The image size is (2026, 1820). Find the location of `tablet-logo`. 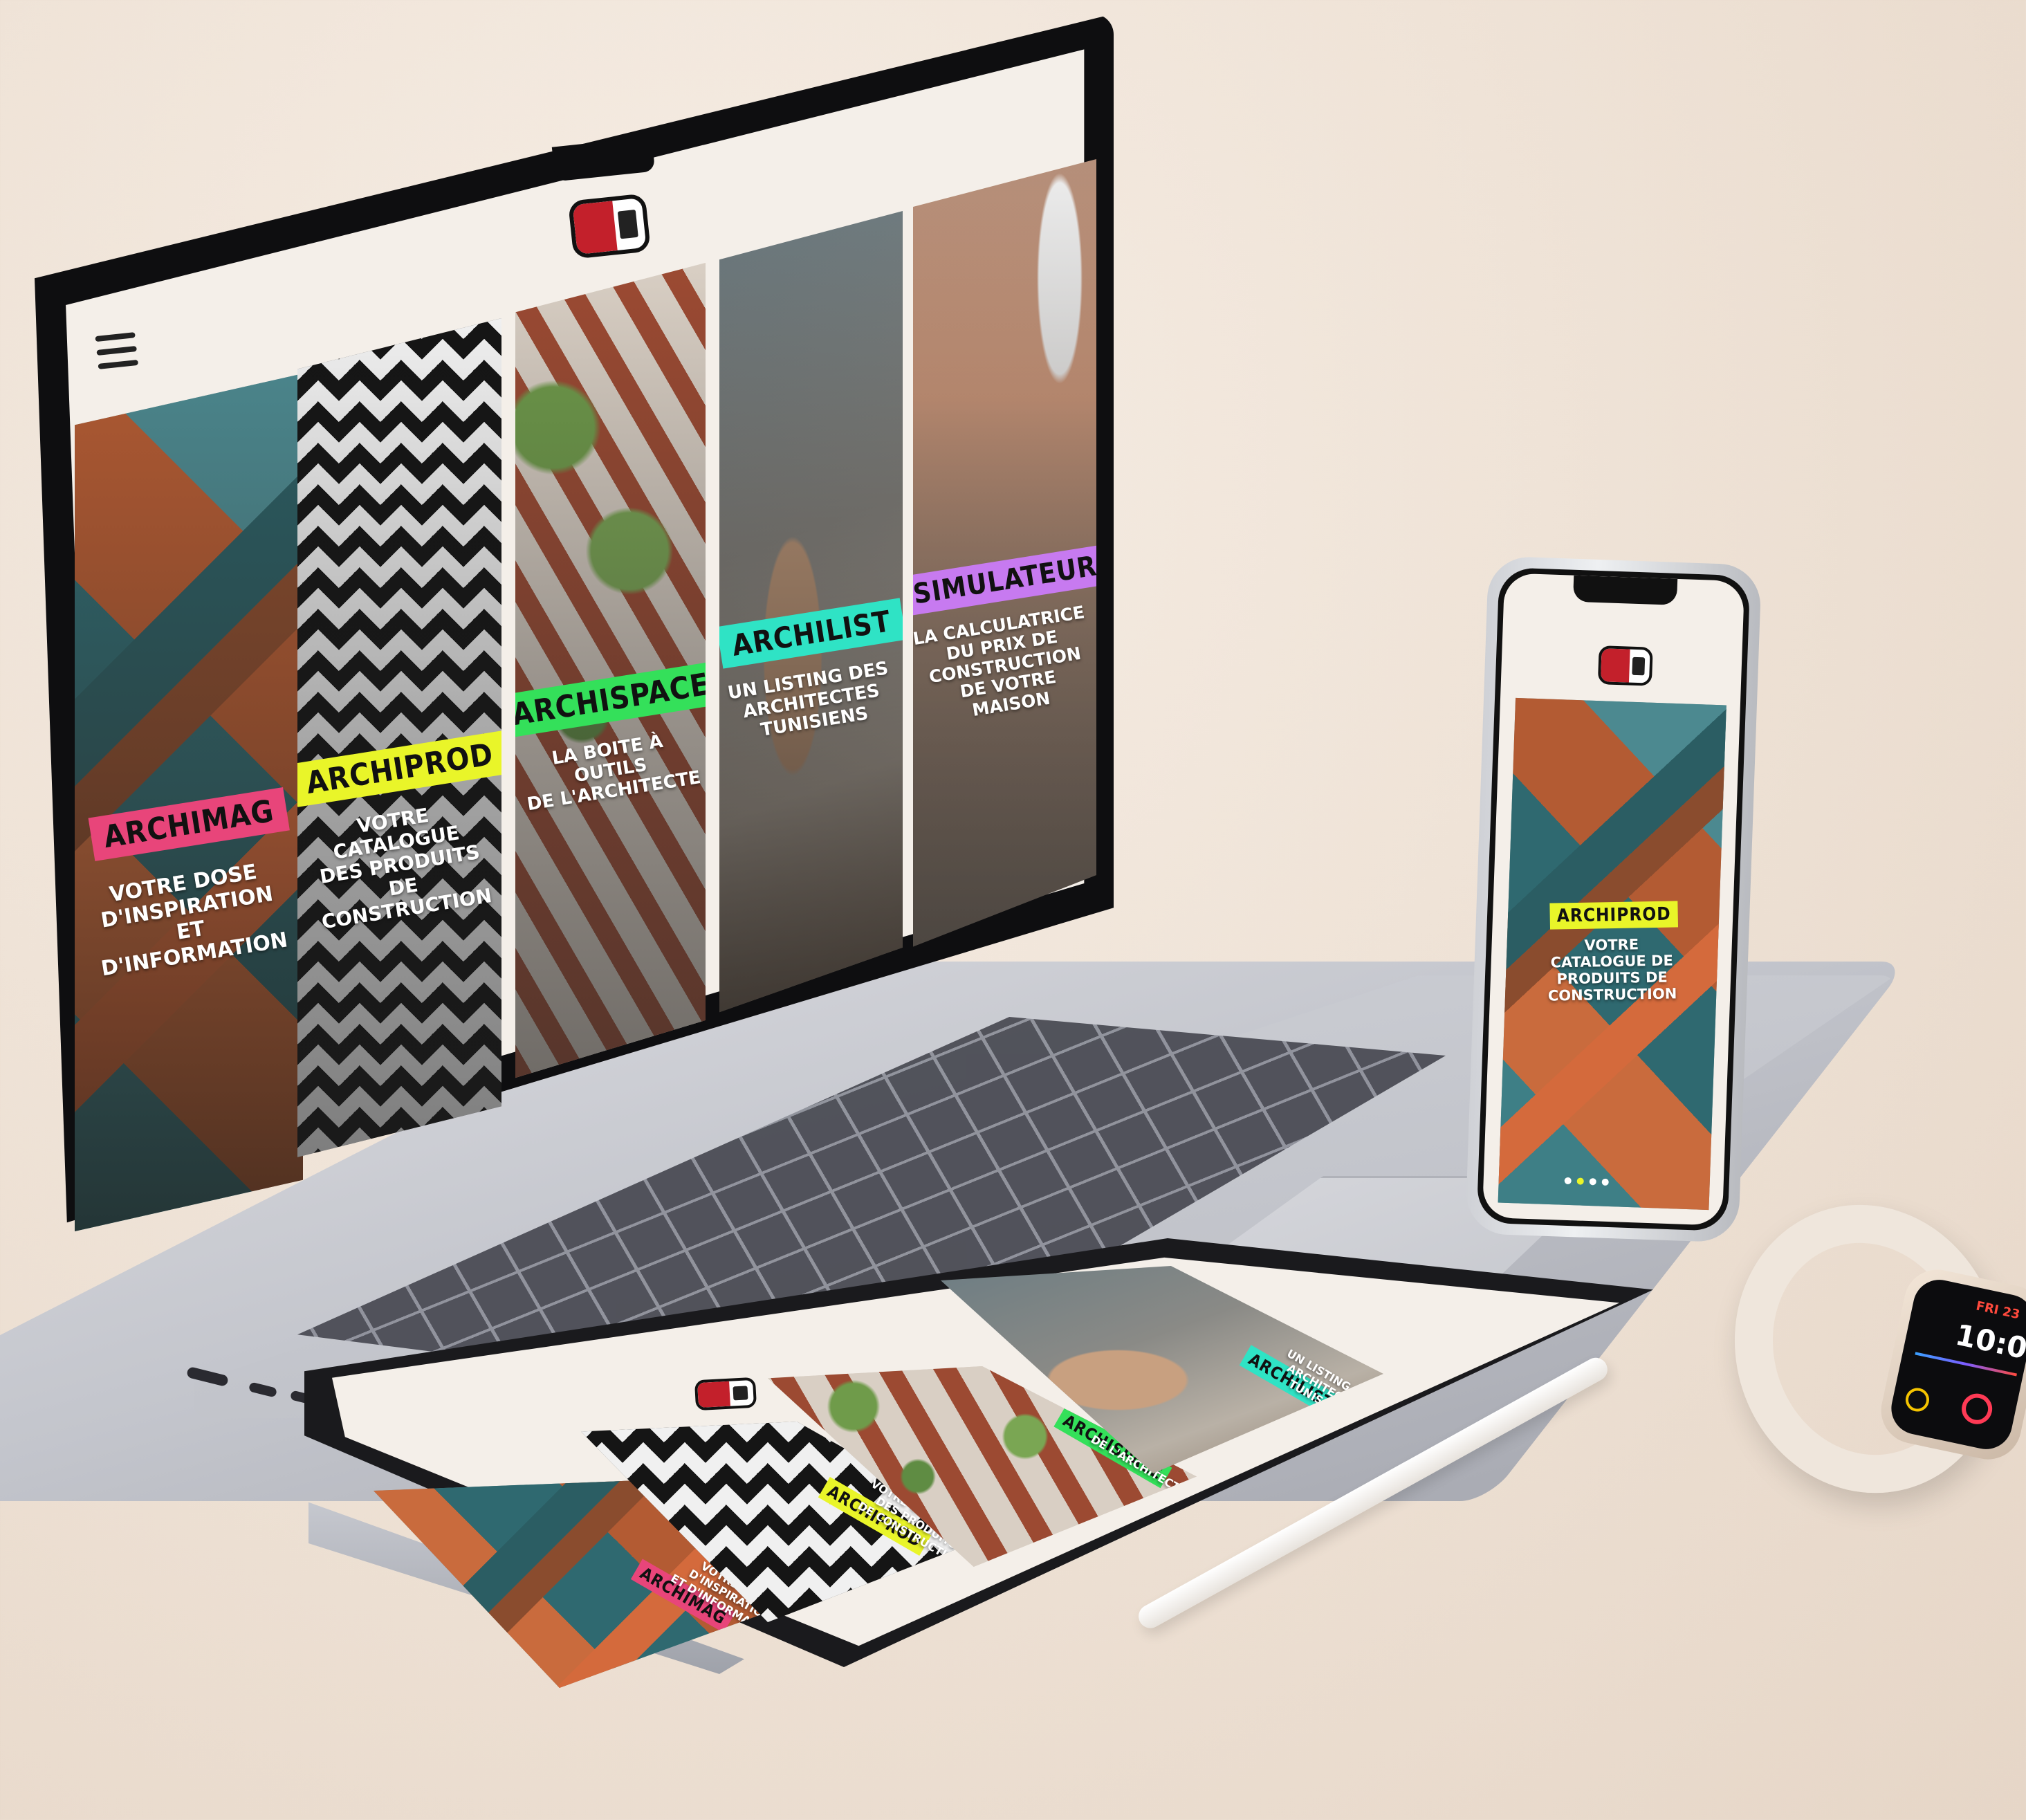

tablet-logo is located at coordinates (725, 1394).